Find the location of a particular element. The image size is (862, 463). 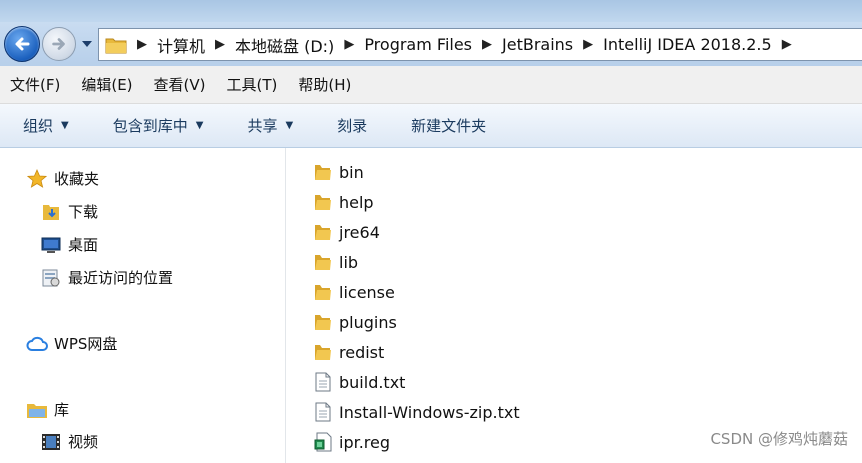

download-folder-icon is located at coordinates (51, 212).